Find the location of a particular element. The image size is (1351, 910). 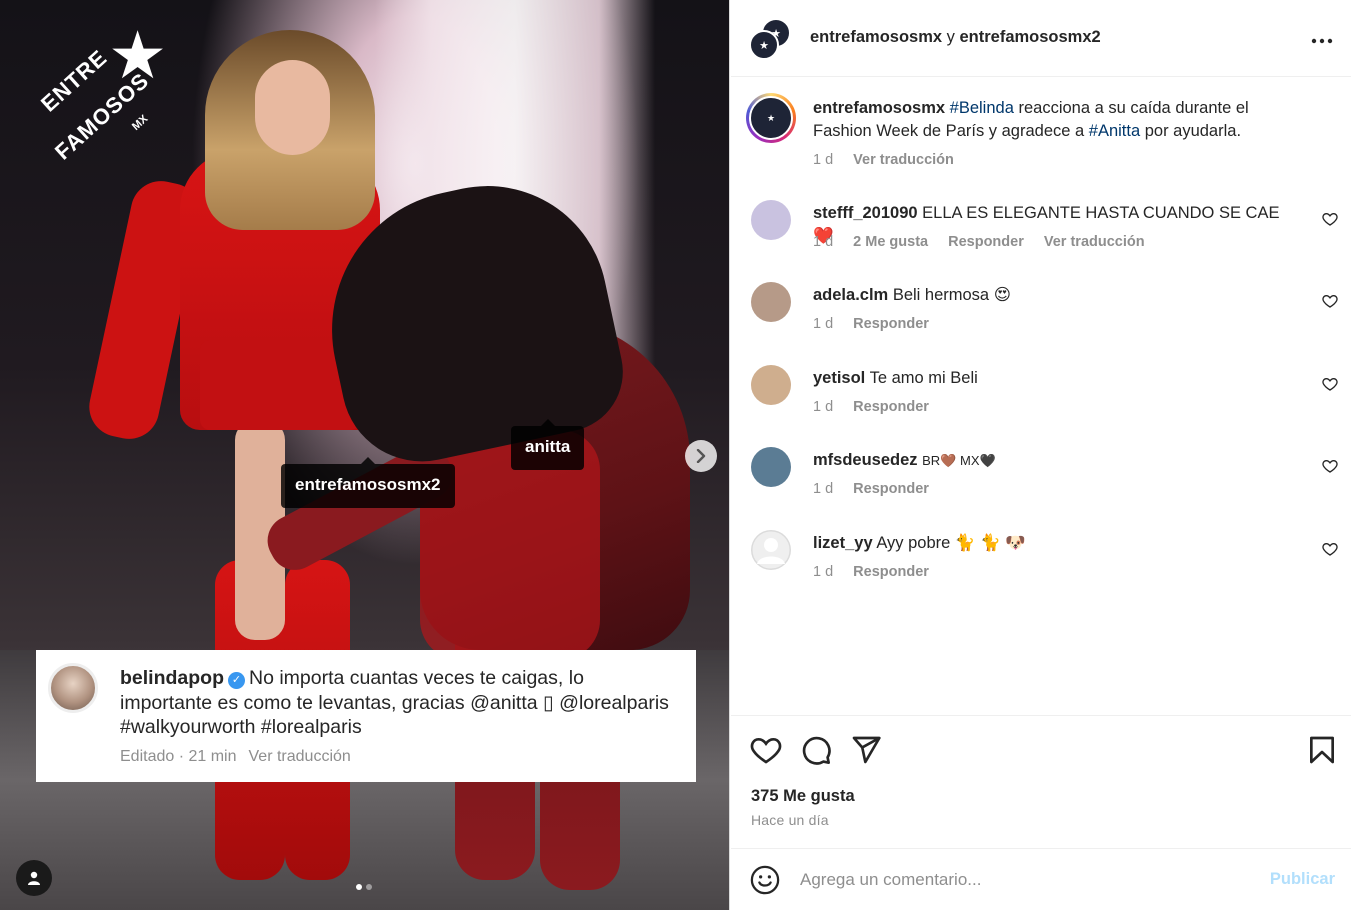

verified-badge-icon: ✓ is located at coordinates (236, 680).